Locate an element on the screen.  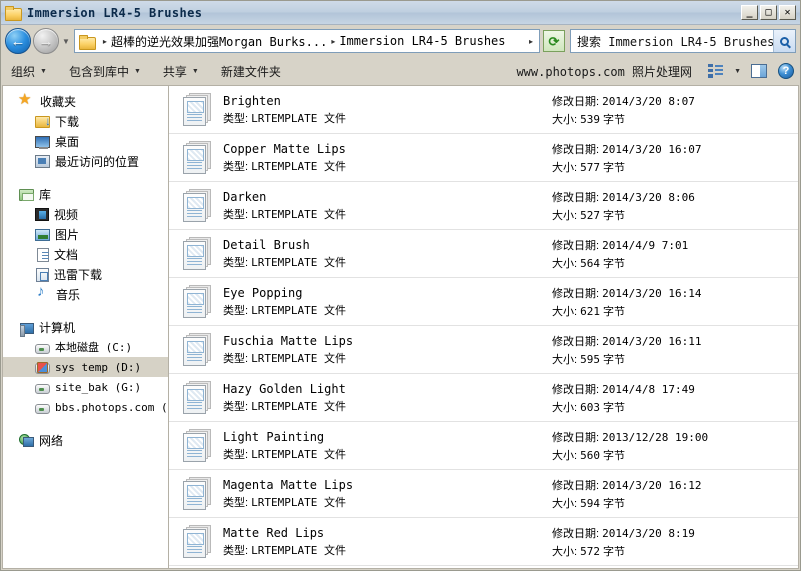
toolbar-item-share: 共享 ▼ is located at coordinates (181, 71).